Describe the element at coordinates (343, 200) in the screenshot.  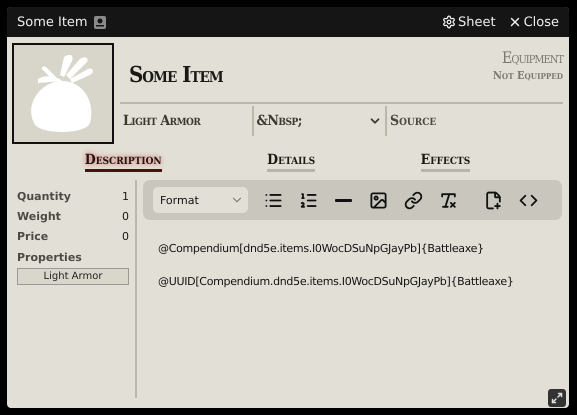
I see `dash-icon` at that location.